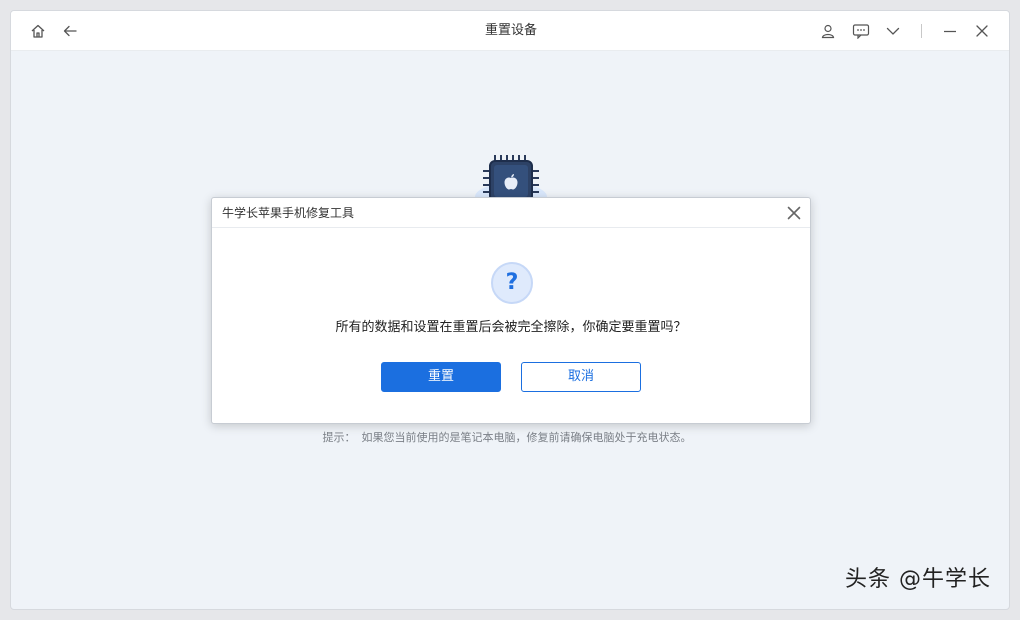 This screenshot has width=1020, height=620. Describe the element at coordinates (510, 31) in the screenshot. I see `title-bar: 重置设备` at that location.